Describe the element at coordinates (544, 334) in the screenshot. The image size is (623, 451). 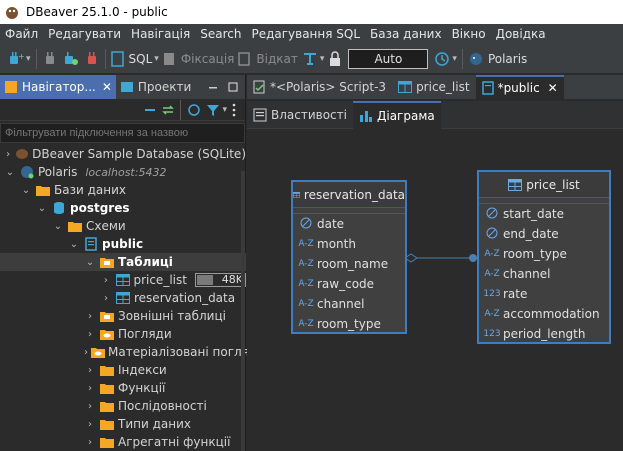
I see `attribute-row: 123 period_length` at that location.